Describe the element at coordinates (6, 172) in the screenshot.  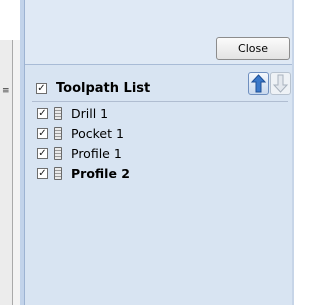
I see `left-window-edge: ≡` at that location.